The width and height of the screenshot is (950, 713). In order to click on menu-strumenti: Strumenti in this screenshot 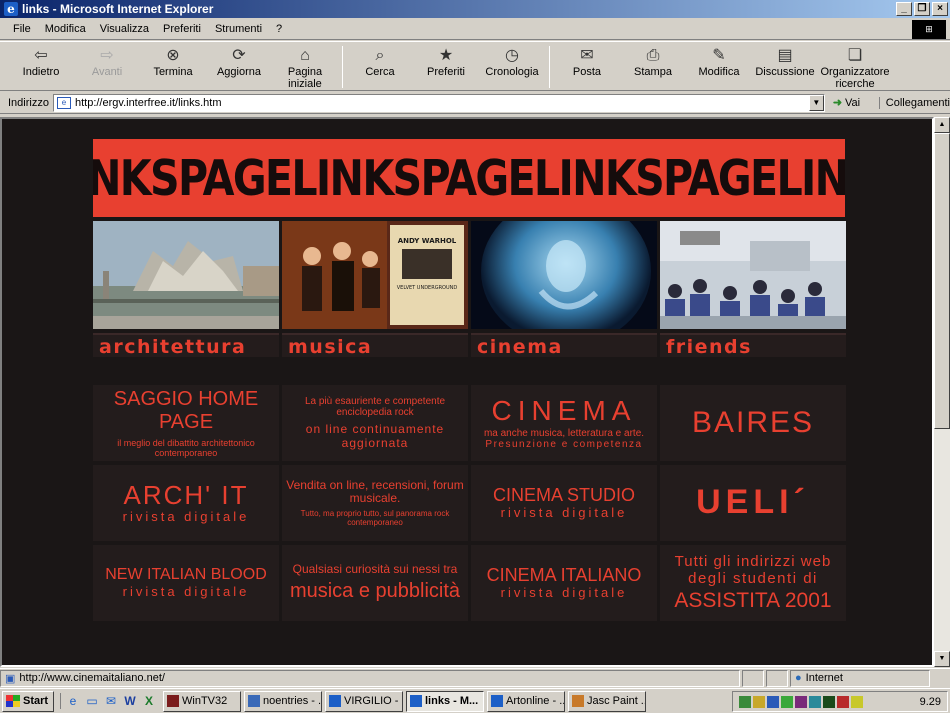, I will do `click(238, 29)`.